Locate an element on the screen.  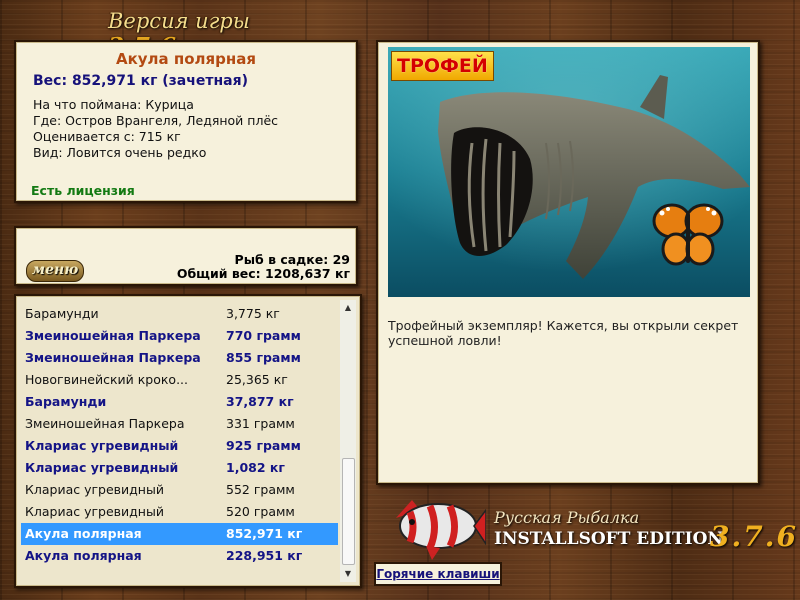
version-prefix: Версия игры is located at coordinates (179, 21).